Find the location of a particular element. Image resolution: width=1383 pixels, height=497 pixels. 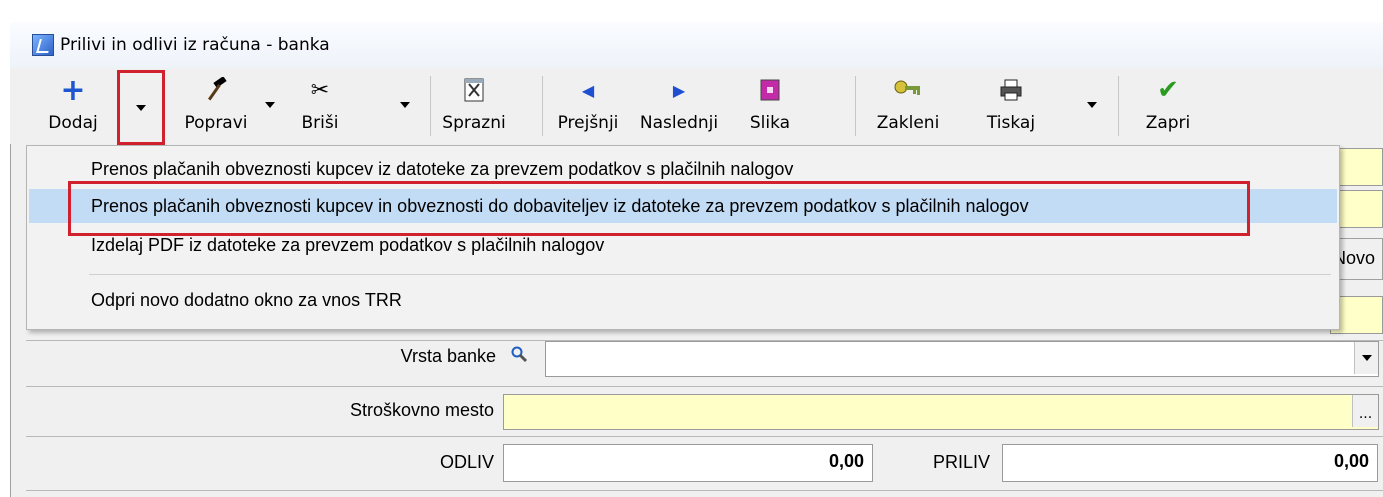

title-bar: Prilivi in odlivi iz računa - banka is located at coordinates (696, 45).